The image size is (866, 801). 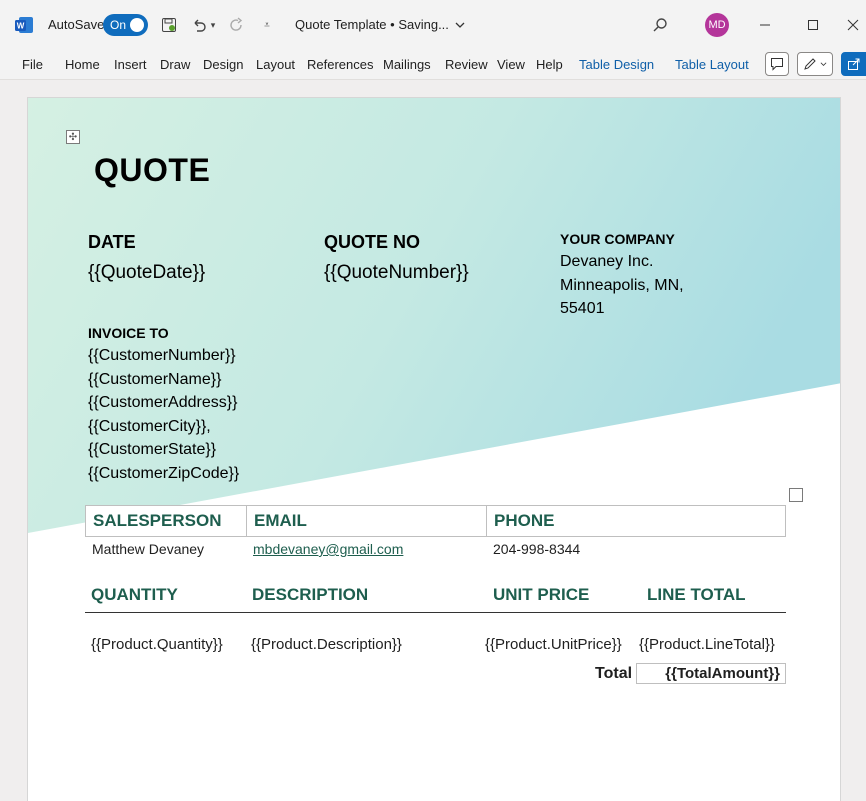 I want to click on company-line: Minneapolis, MN,, so click(x=622, y=285).